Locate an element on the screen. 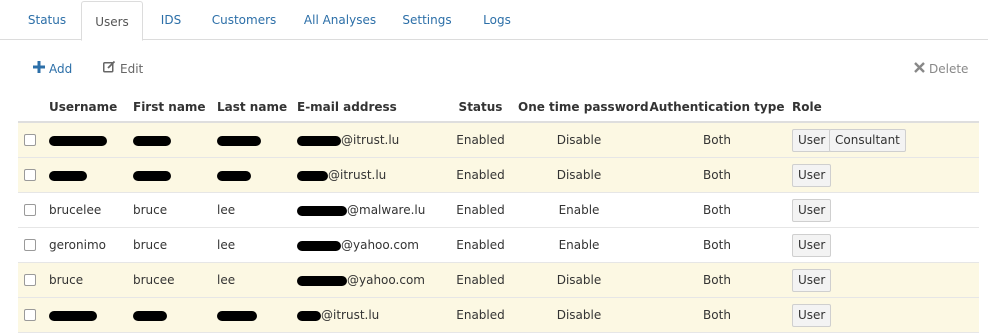 Image resolution: width=988 pixels, height=333 pixels. plus-icon is located at coordinates (39, 69).